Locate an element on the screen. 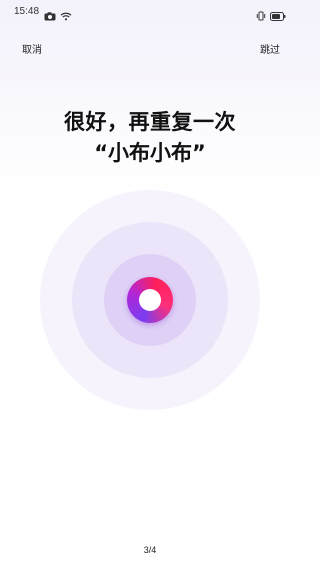 The width and height of the screenshot is (320, 566). battery-icon is located at coordinates (278, 15).